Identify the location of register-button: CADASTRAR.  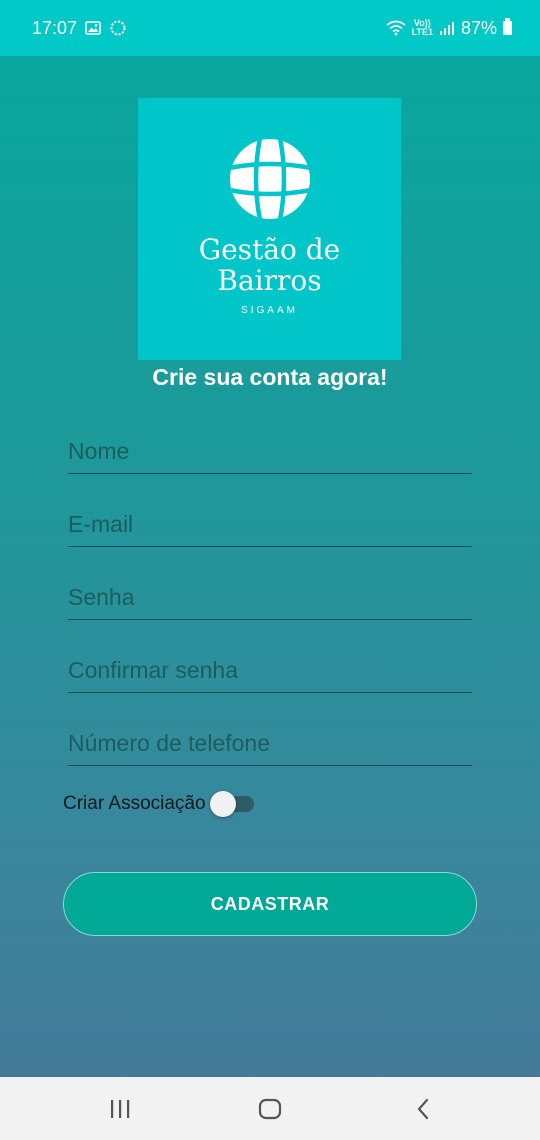
(270, 904).